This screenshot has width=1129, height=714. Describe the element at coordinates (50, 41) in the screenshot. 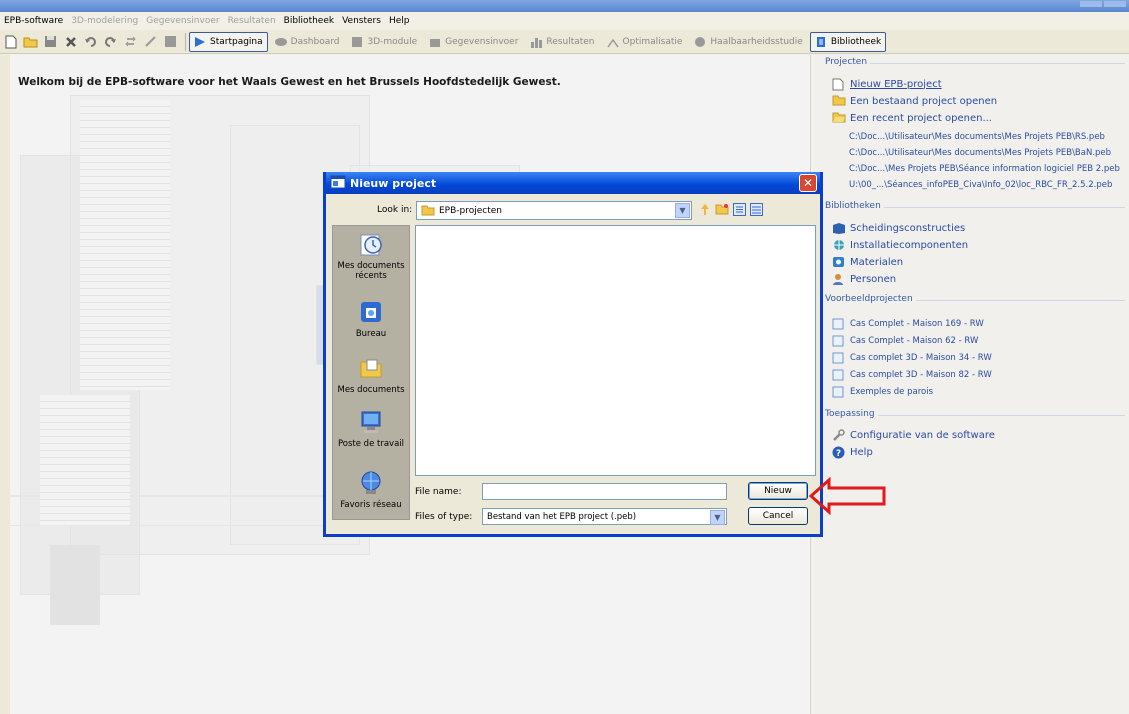

I see `save-icon` at that location.